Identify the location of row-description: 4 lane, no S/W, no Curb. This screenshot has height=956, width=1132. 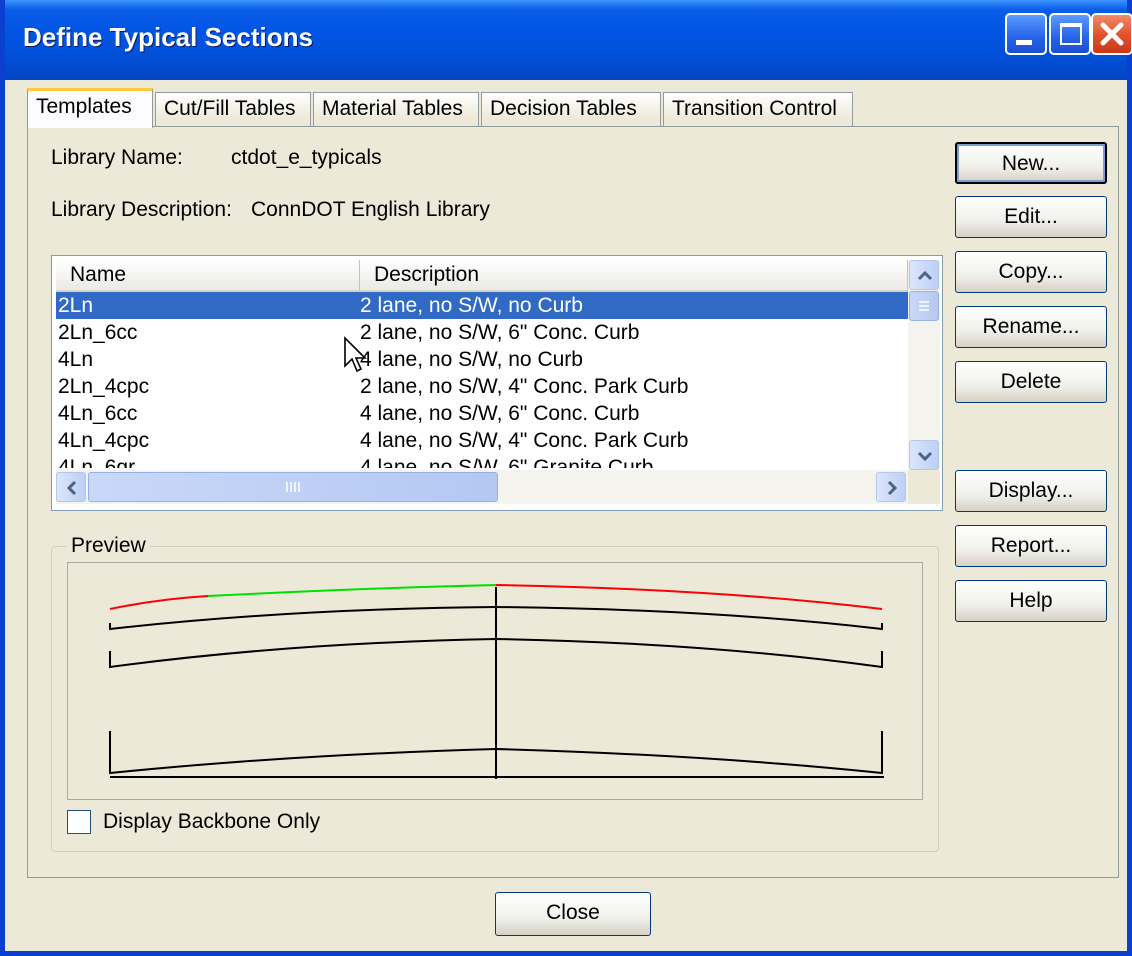
(471, 359).